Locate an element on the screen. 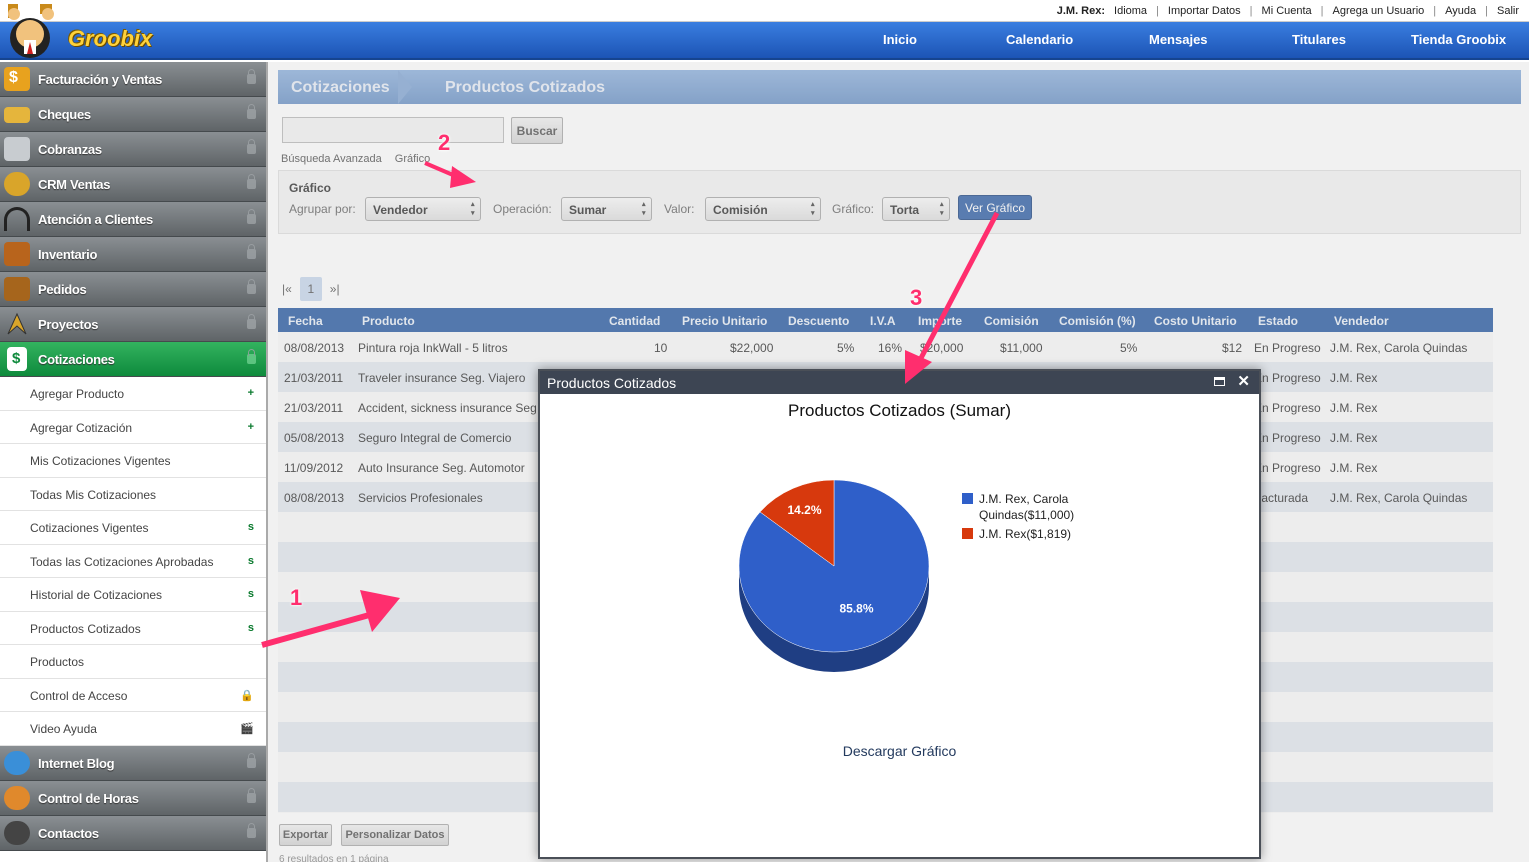 The height and width of the screenshot is (862, 1529). sidebar-section-label: Cotizaciones is located at coordinates (76, 359).